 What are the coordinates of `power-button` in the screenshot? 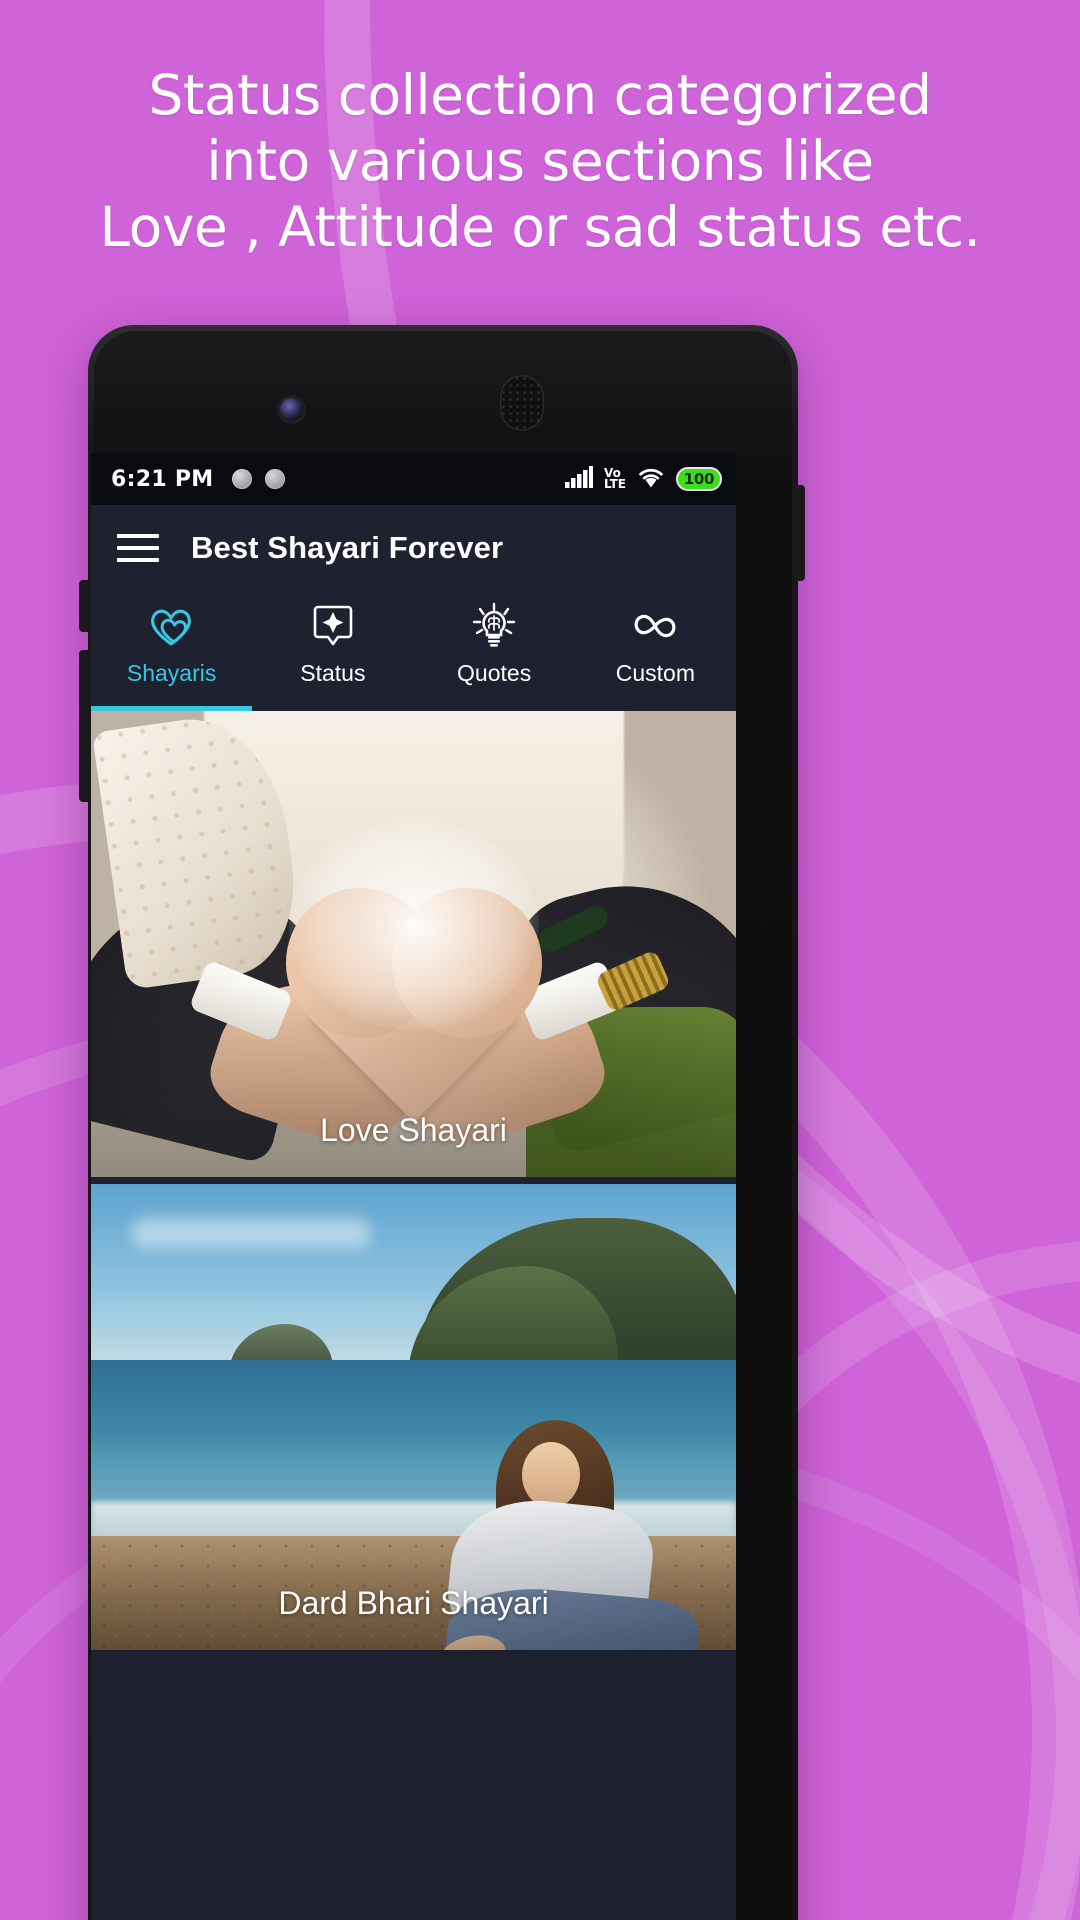 It's located at (799, 533).